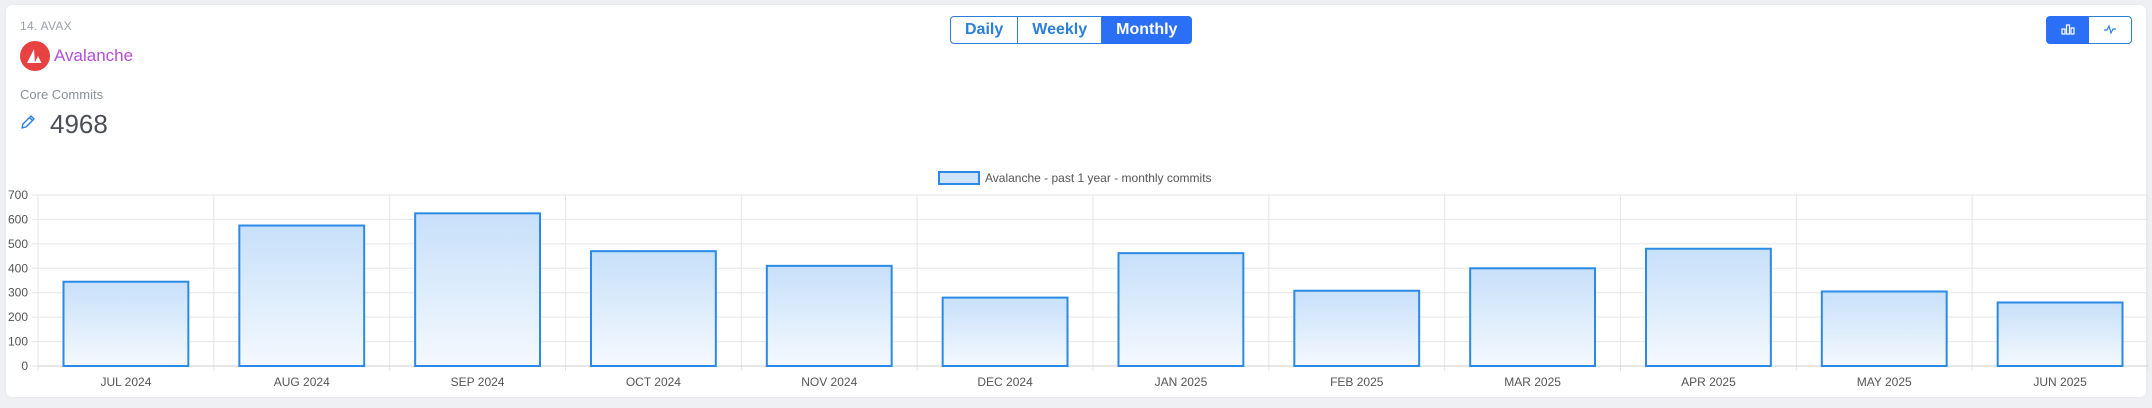  I want to click on y-tick-label: 200, so click(18, 317).